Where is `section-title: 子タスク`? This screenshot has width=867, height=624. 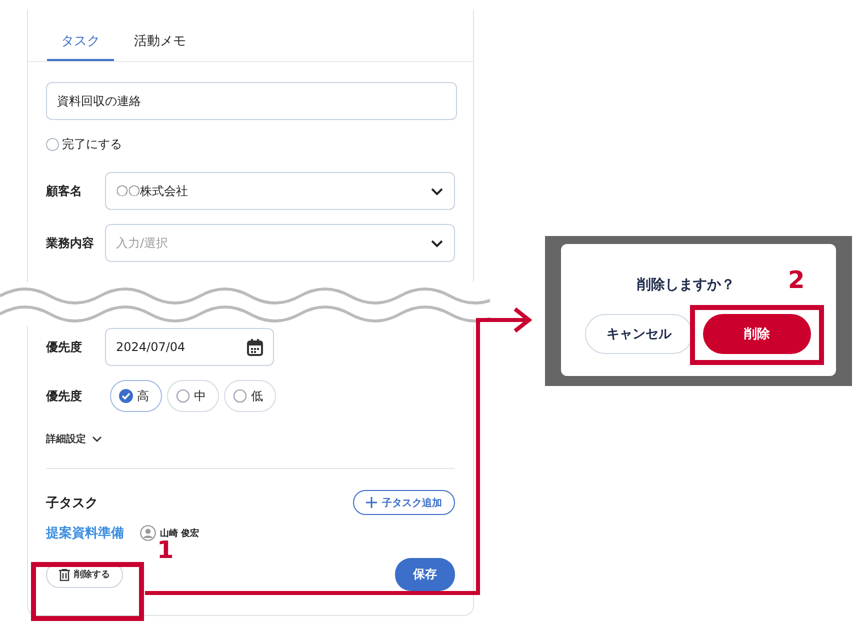 section-title: 子タスク is located at coordinates (72, 503).